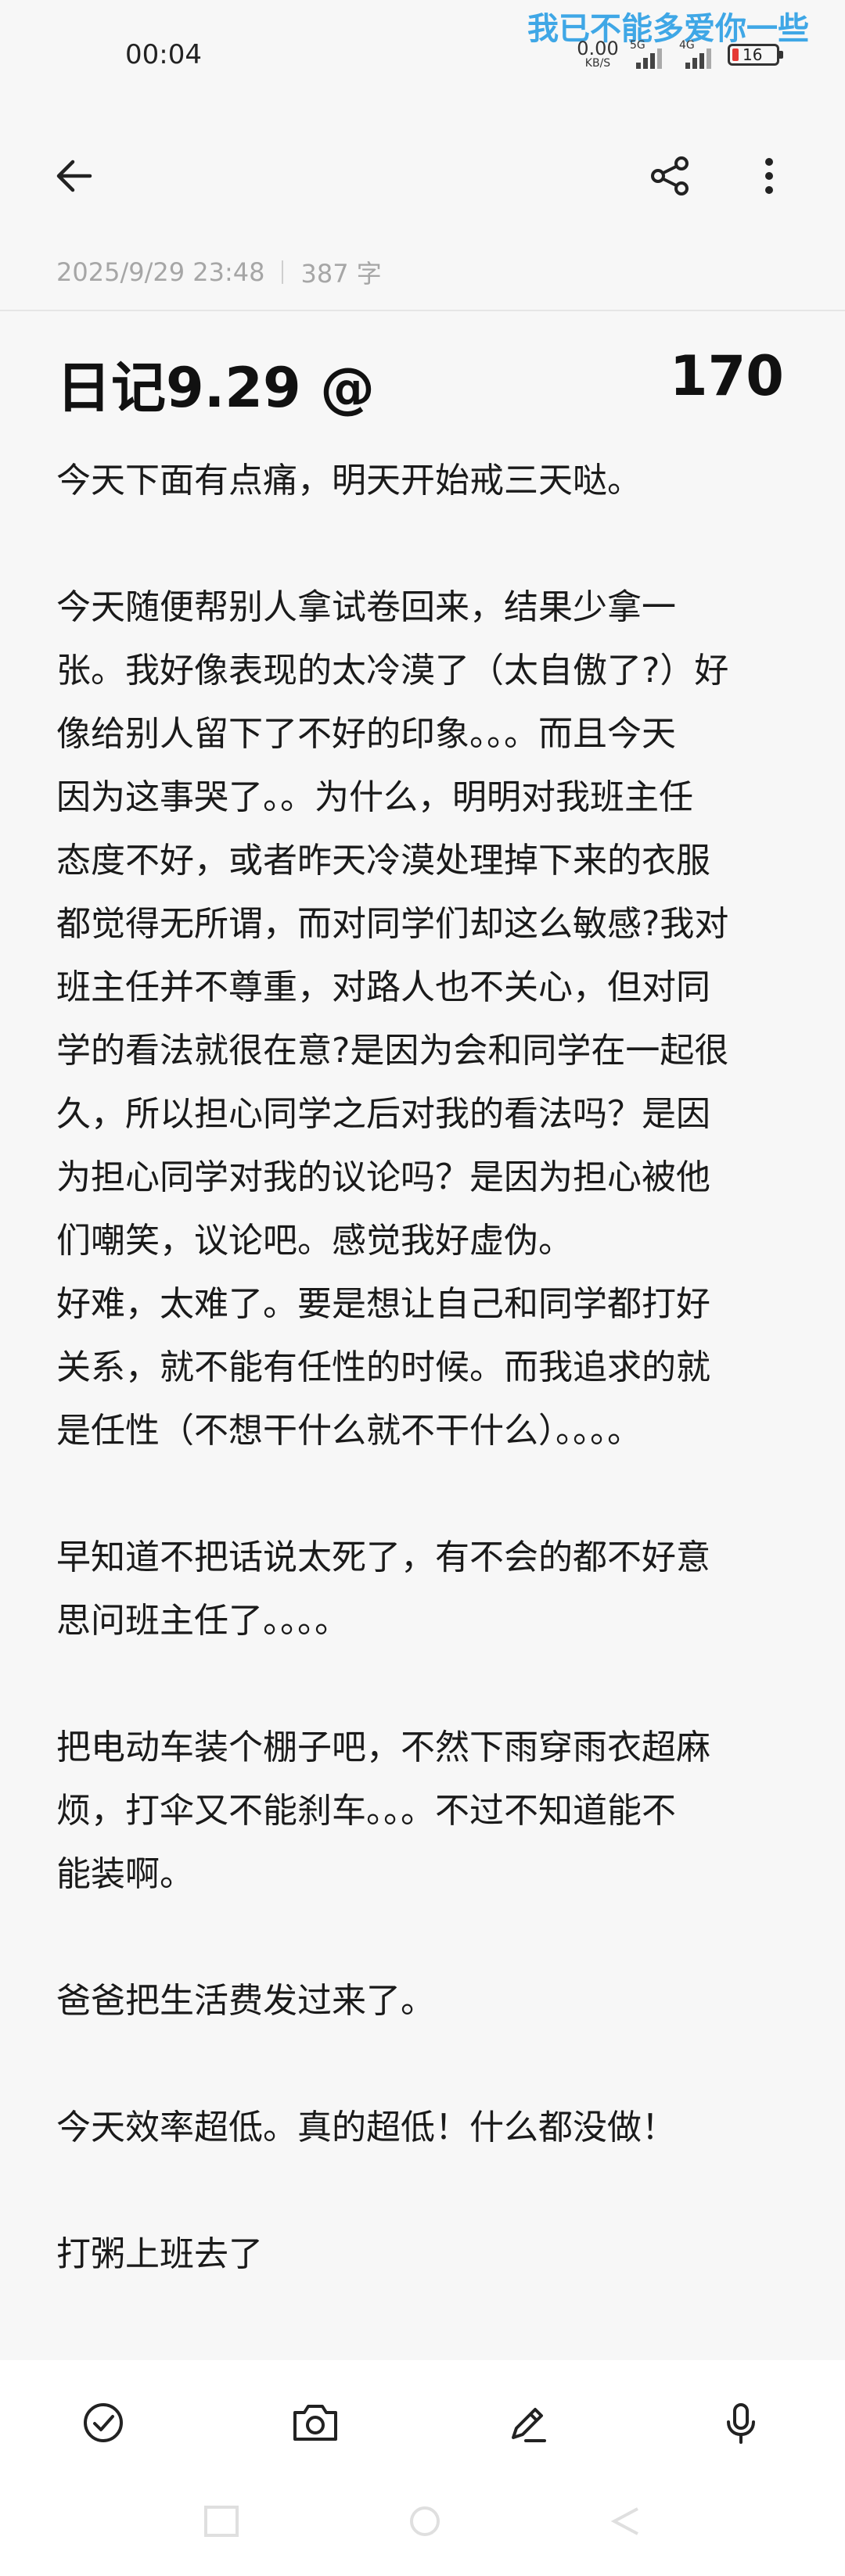 This screenshot has height=2576, width=845. Describe the element at coordinates (216, 383) in the screenshot. I see `note-title: 日记9.29 @` at that location.